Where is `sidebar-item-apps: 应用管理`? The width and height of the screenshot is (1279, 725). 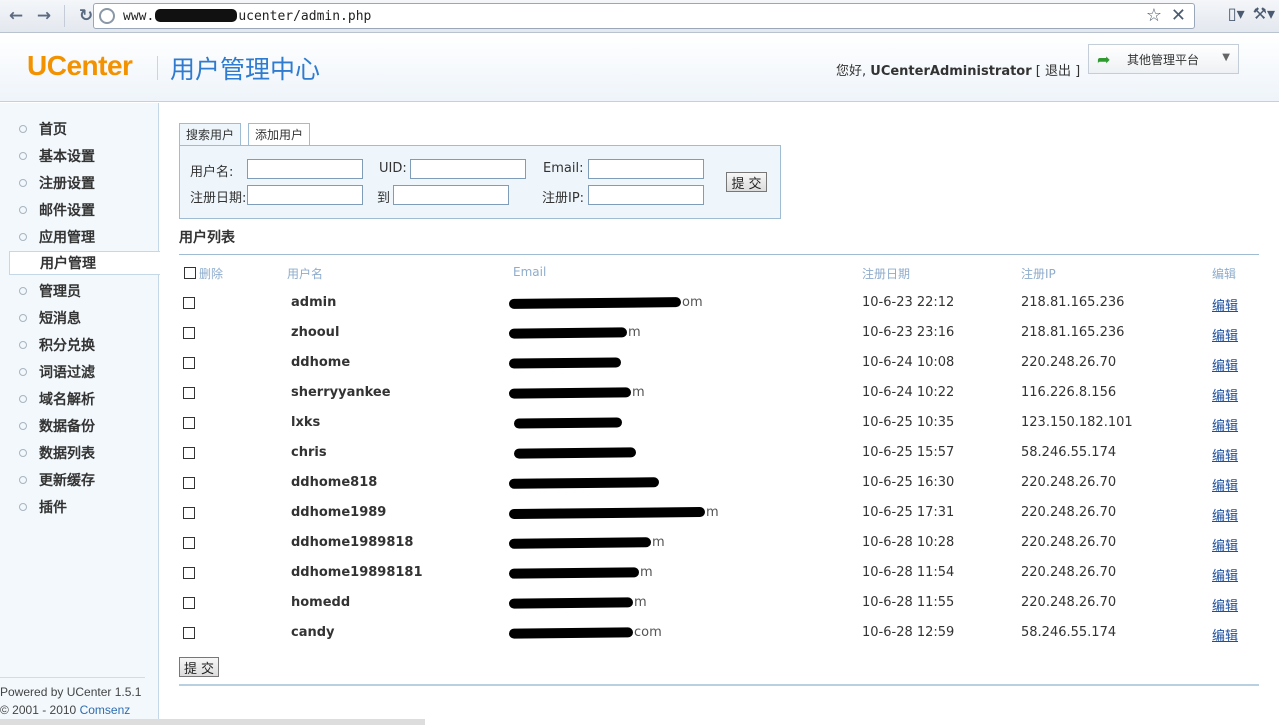
sidebar-item-apps: 应用管理 is located at coordinates (79, 237).